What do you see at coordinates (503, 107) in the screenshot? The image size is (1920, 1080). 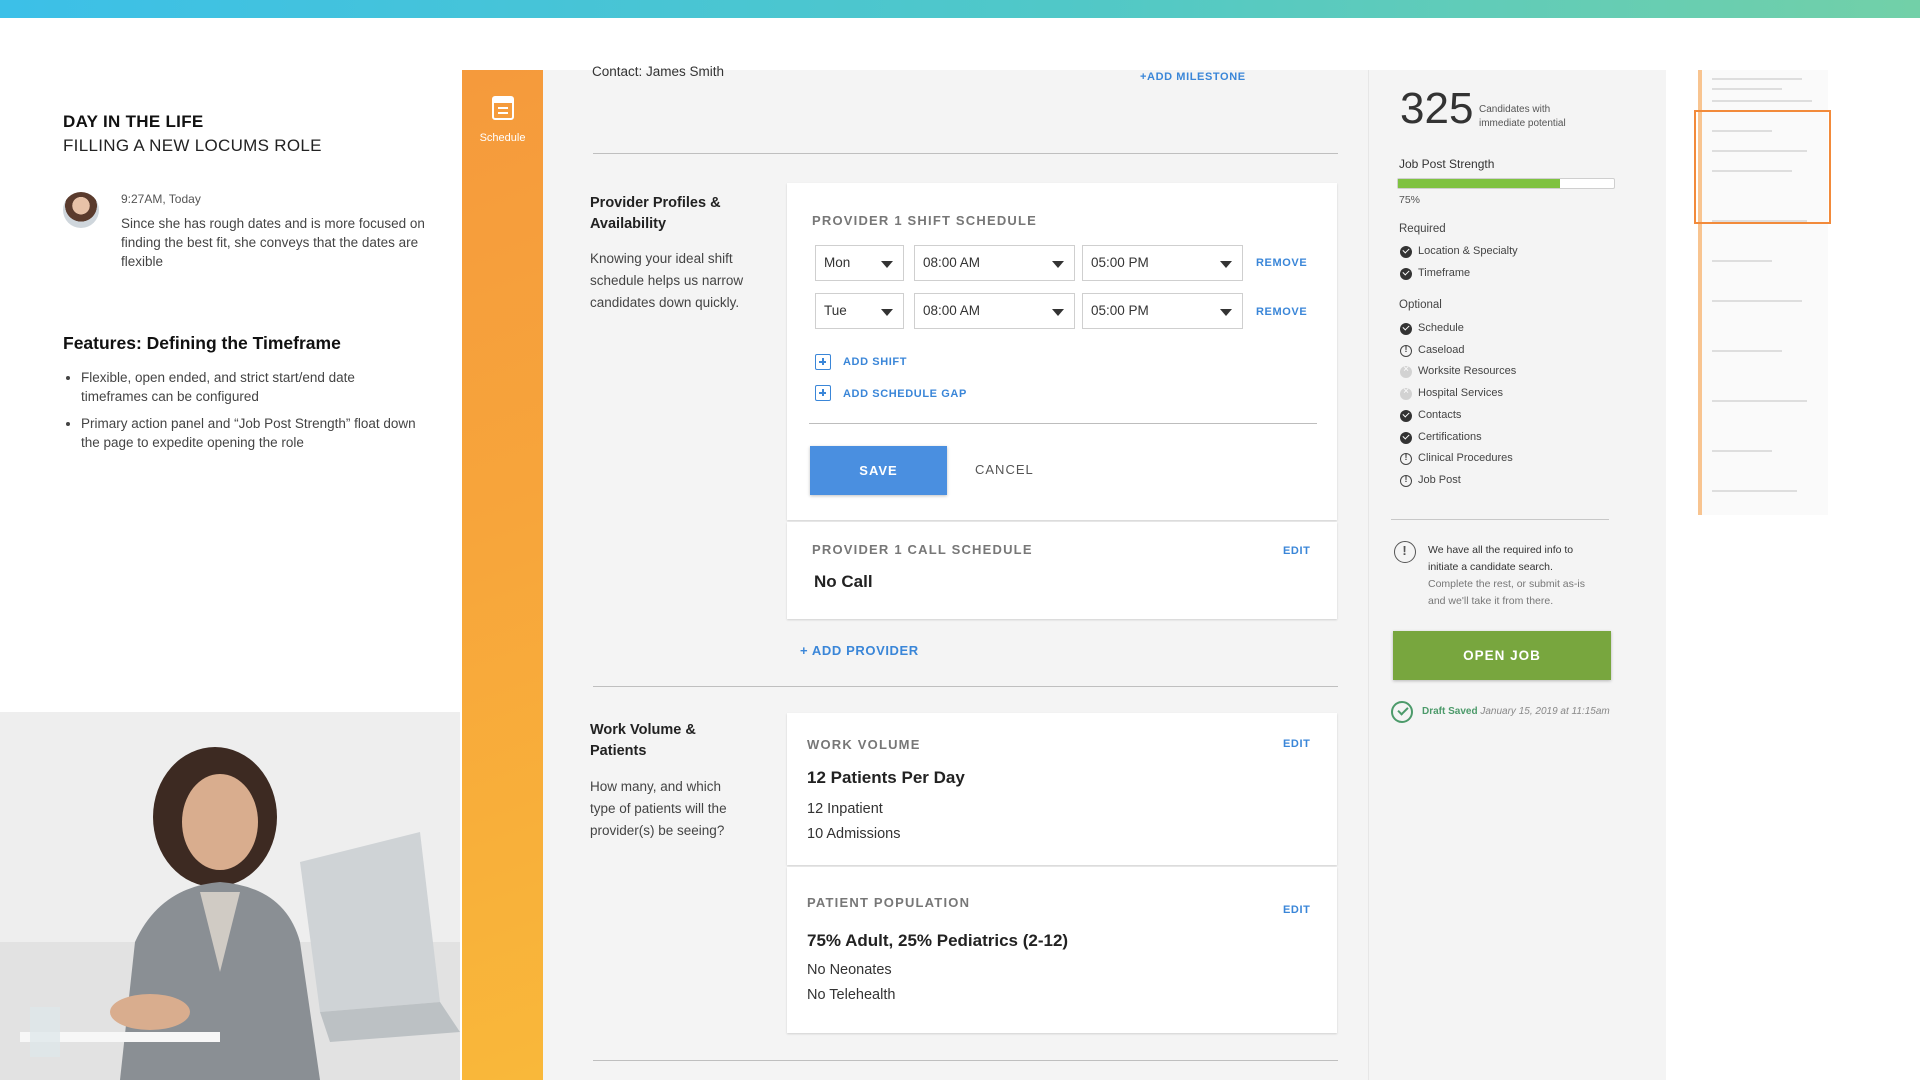 I see `calendar-icon` at bounding box center [503, 107].